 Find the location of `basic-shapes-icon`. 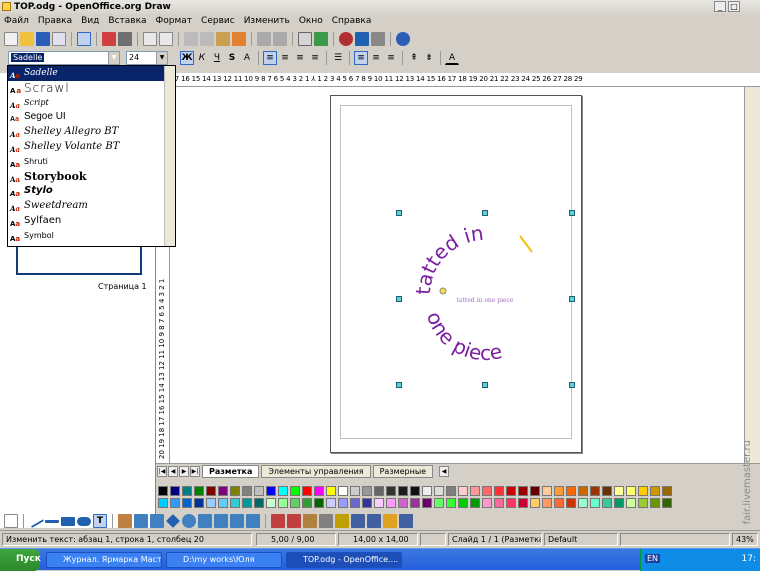

basic-shapes-icon is located at coordinates (173, 521).